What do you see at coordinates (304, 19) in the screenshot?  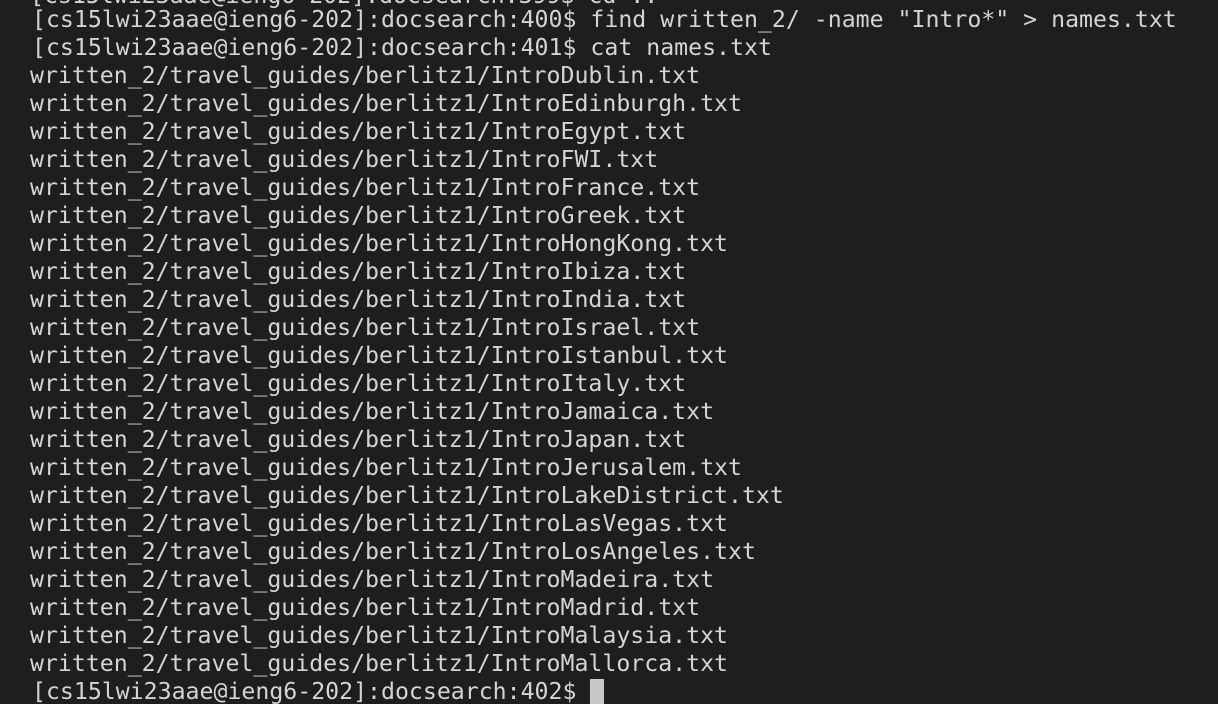 I see `shell-prompt: [cs15lwi23aae@ieng6-202]:docsearch:400$` at bounding box center [304, 19].